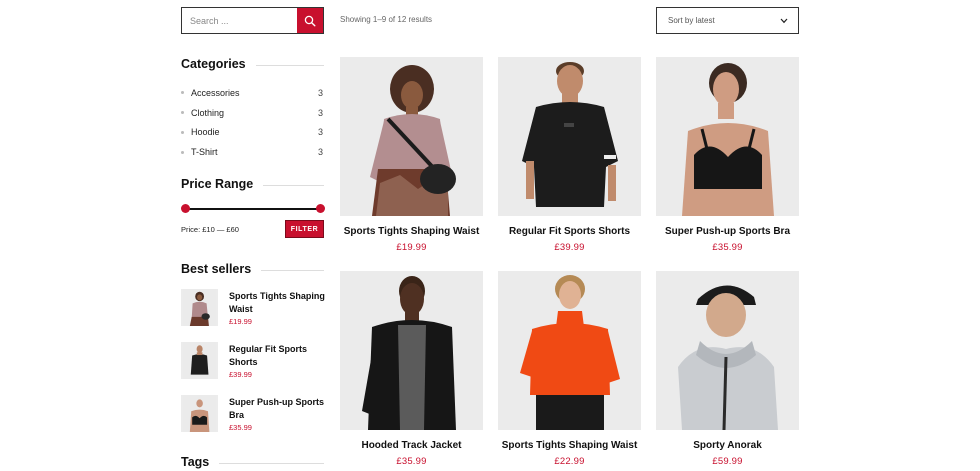 The image size is (980, 471). What do you see at coordinates (277, 302) in the screenshot?
I see `best-seller-title: Sports Tights Shaping Waist` at bounding box center [277, 302].